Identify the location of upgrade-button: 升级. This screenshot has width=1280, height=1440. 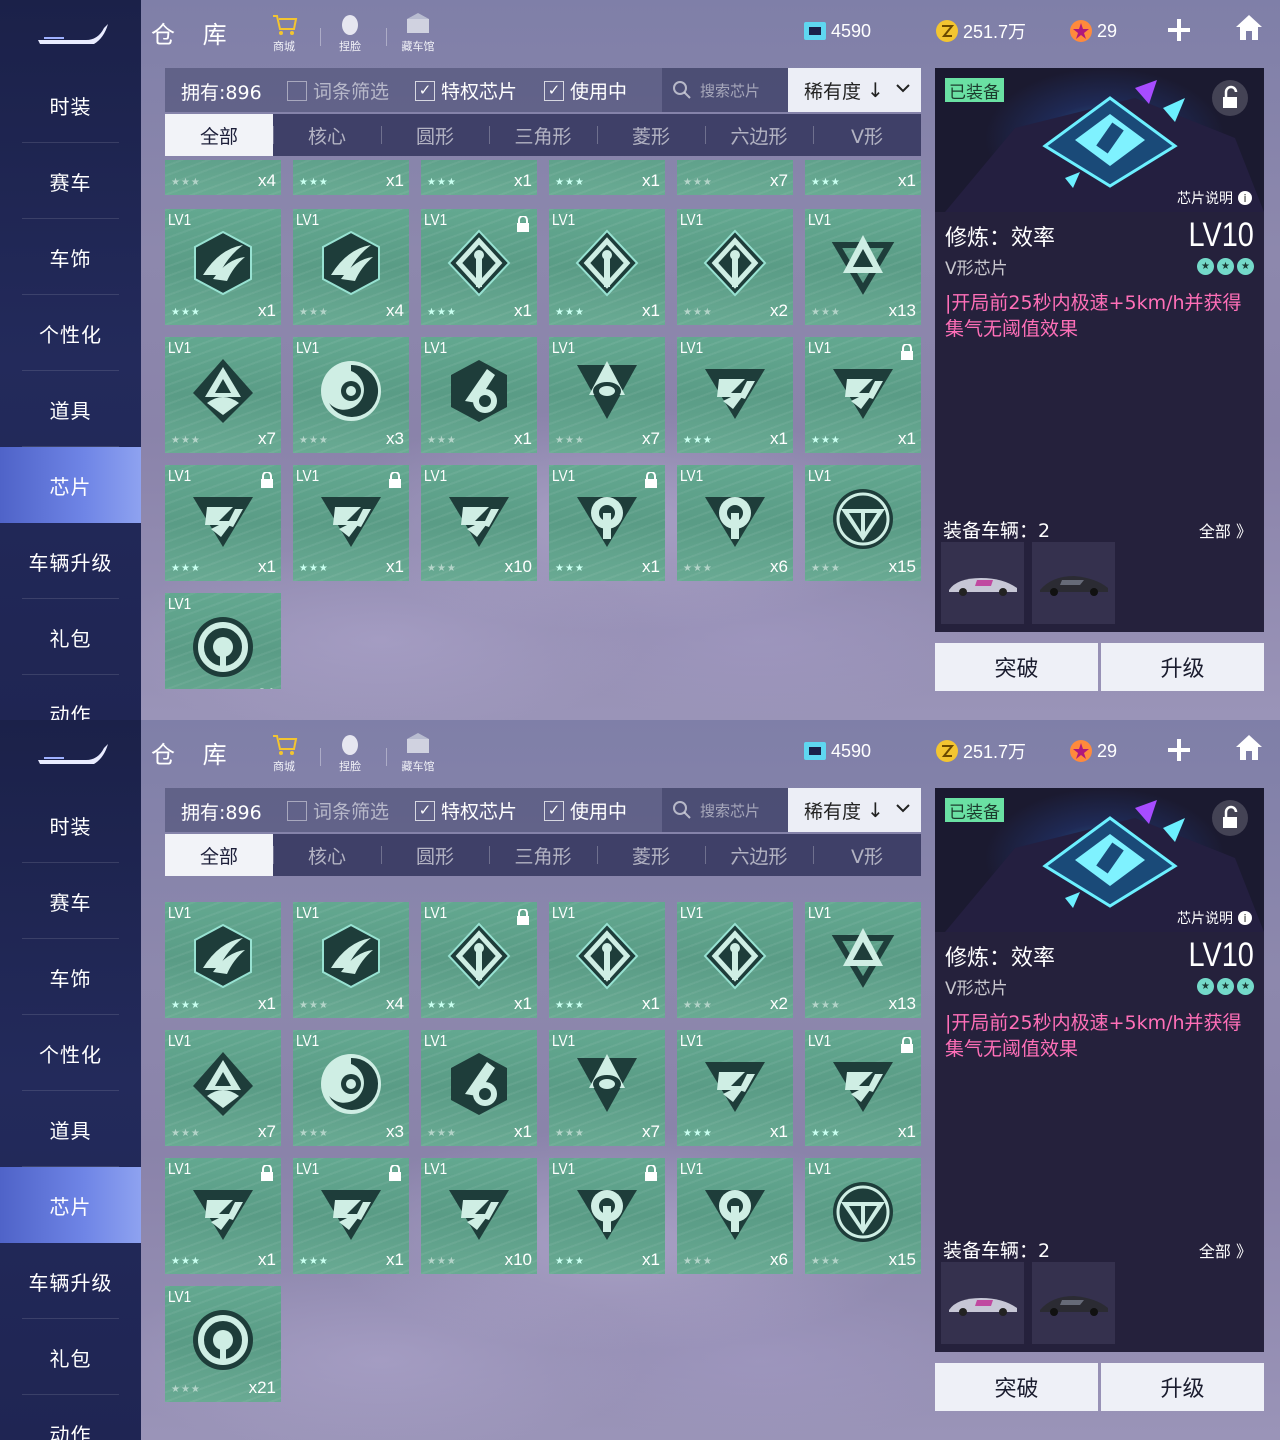
(1182, 667).